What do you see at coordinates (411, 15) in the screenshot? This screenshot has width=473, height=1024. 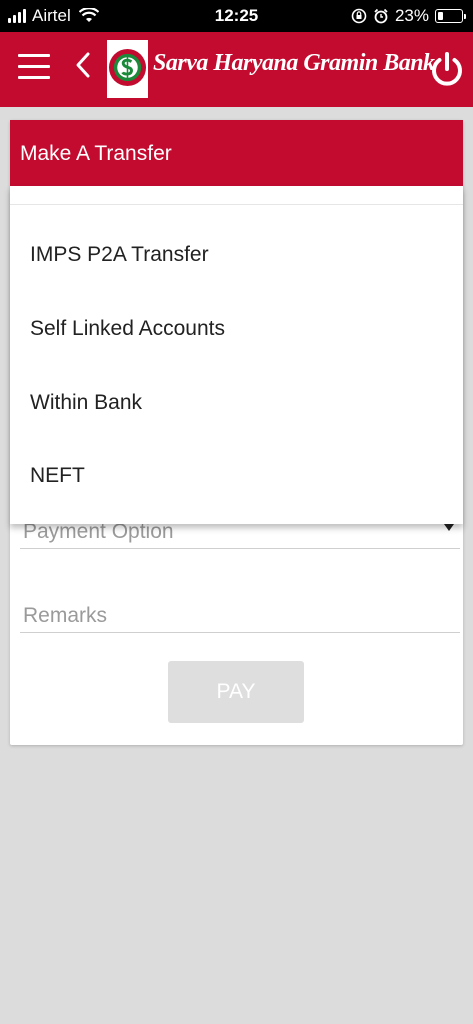 I see `battery-percent: 23%` at bounding box center [411, 15].